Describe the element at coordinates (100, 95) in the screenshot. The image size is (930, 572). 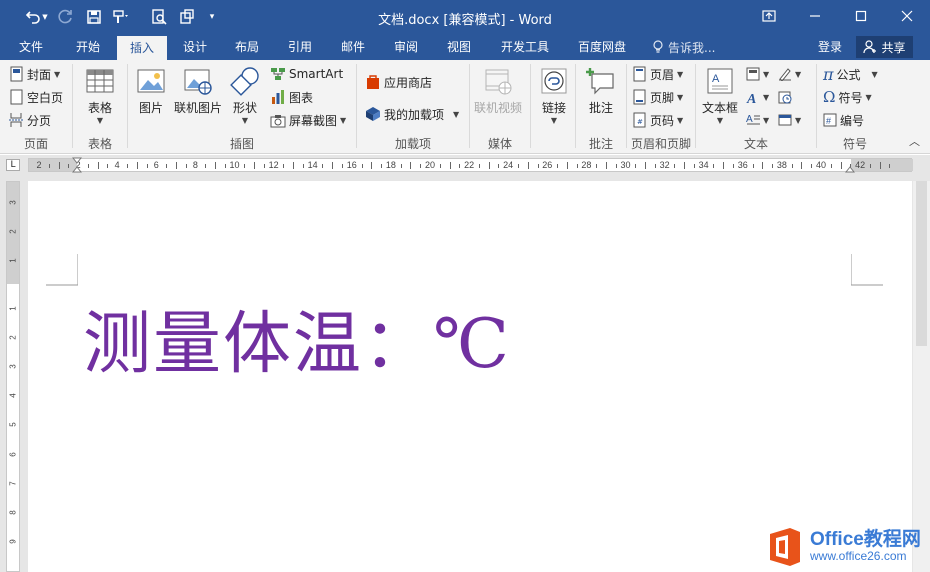
I see `table-button: 表格 ▼` at that location.